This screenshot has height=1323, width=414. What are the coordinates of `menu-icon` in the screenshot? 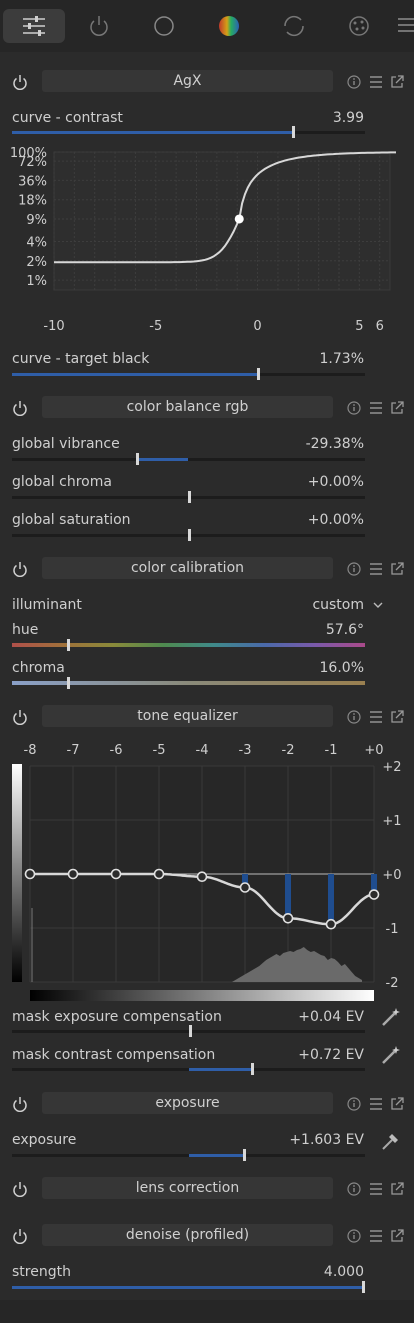 It's located at (406, 27).